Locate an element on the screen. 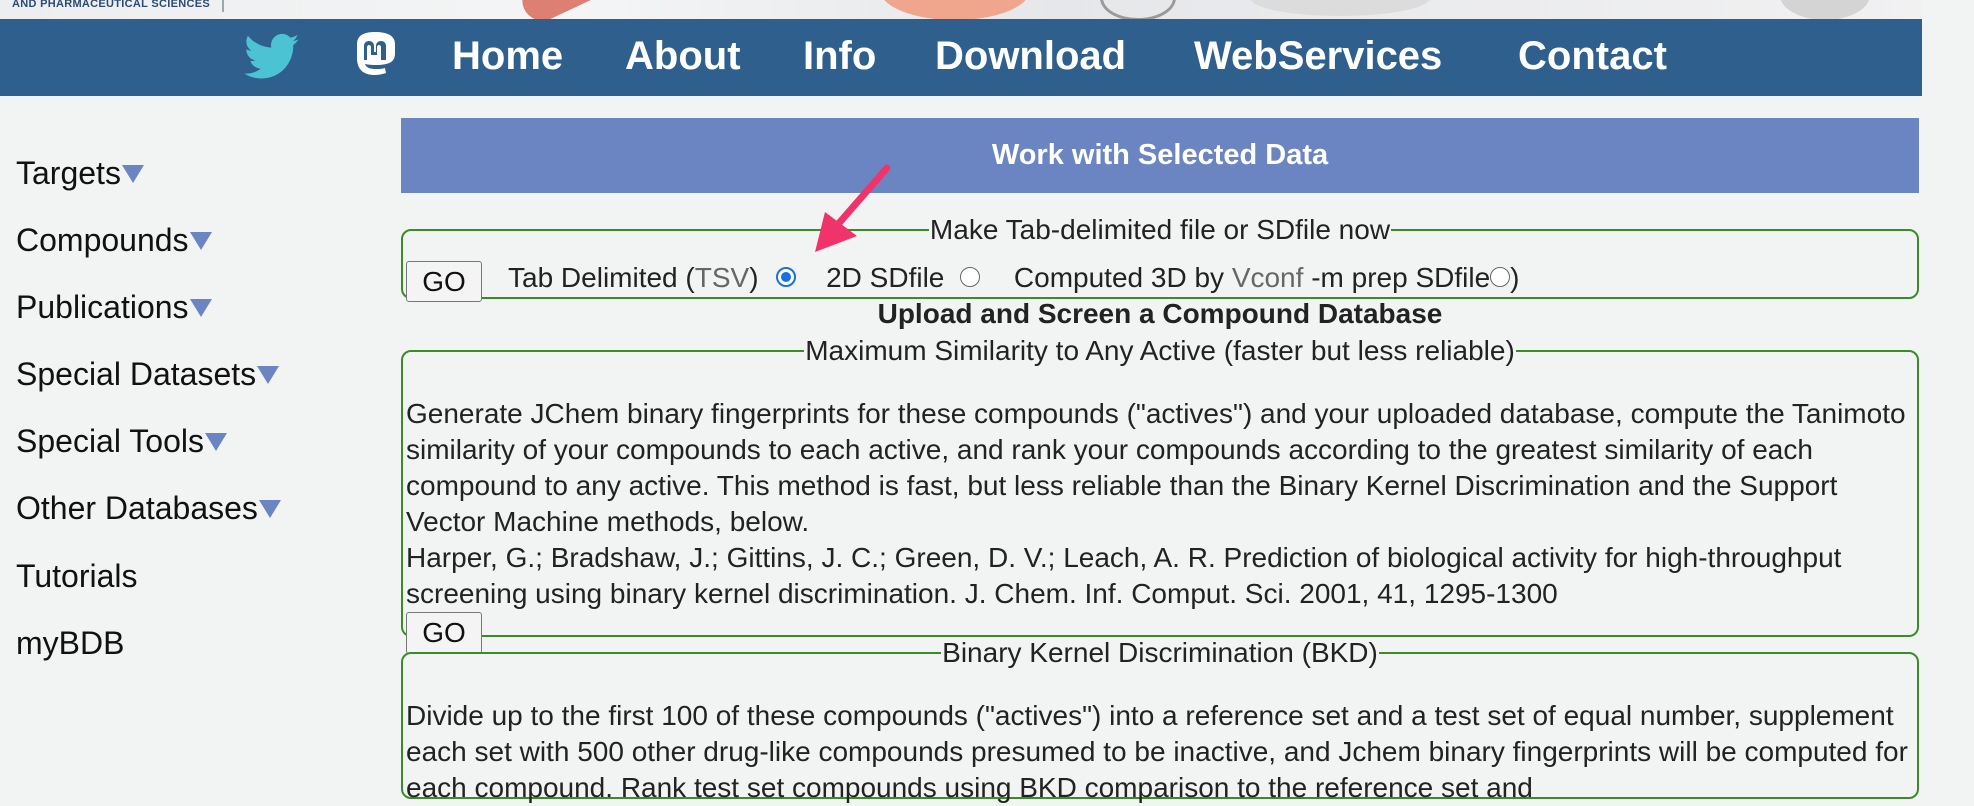 Image resolution: width=1974 pixels, height=806 pixels. upload-title: Upload and Screen a Compound Database is located at coordinates (1160, 313).